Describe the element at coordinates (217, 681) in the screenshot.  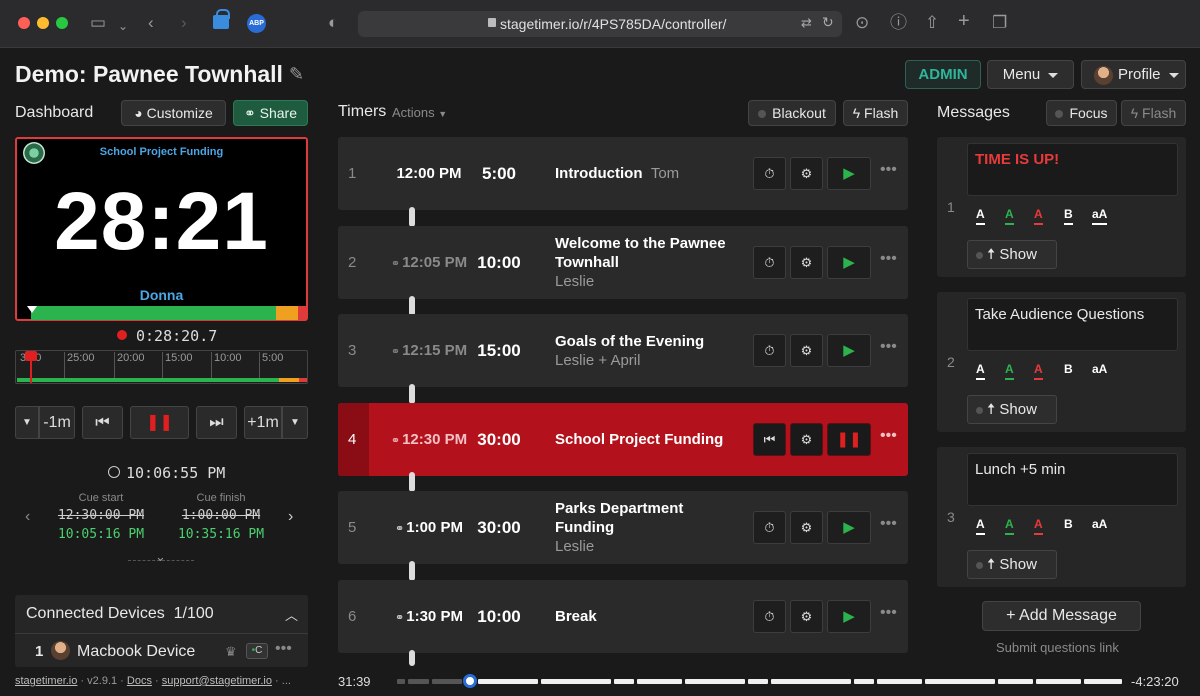
I see `support-link: support@stagetimer.io` at that location.